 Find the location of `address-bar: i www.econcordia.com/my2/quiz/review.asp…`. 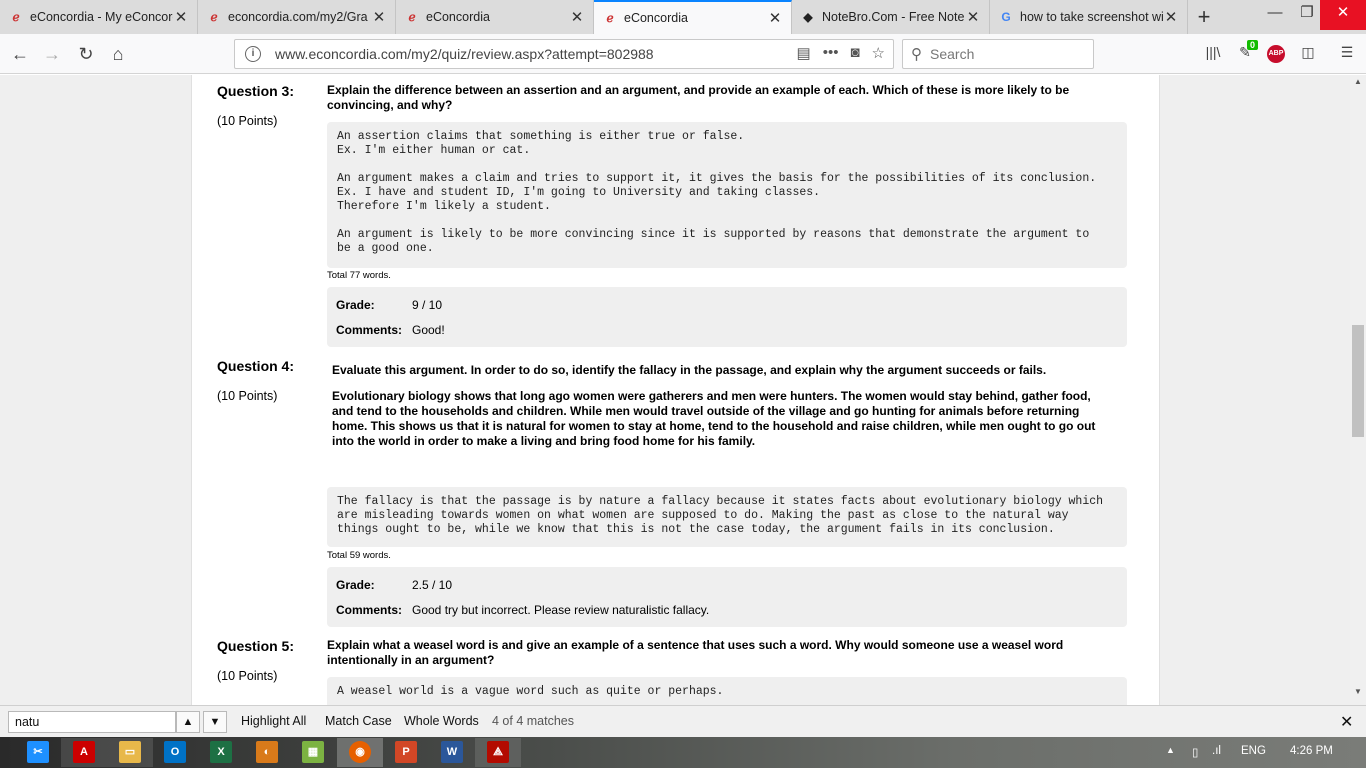

address-bar: i www.econcordia.com/my2/quiz/review.asp… is located at coordinates (564, 54).